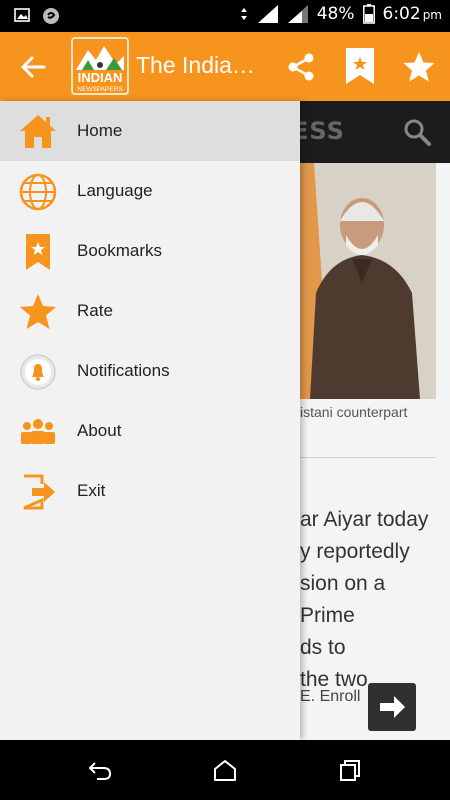 Image resolution: width=450 pixels, height=800 pixels. Describe the element at coordinates (225, 16) in the screenshot. I see `status-bar: 48% 6:02 pm` at that location.